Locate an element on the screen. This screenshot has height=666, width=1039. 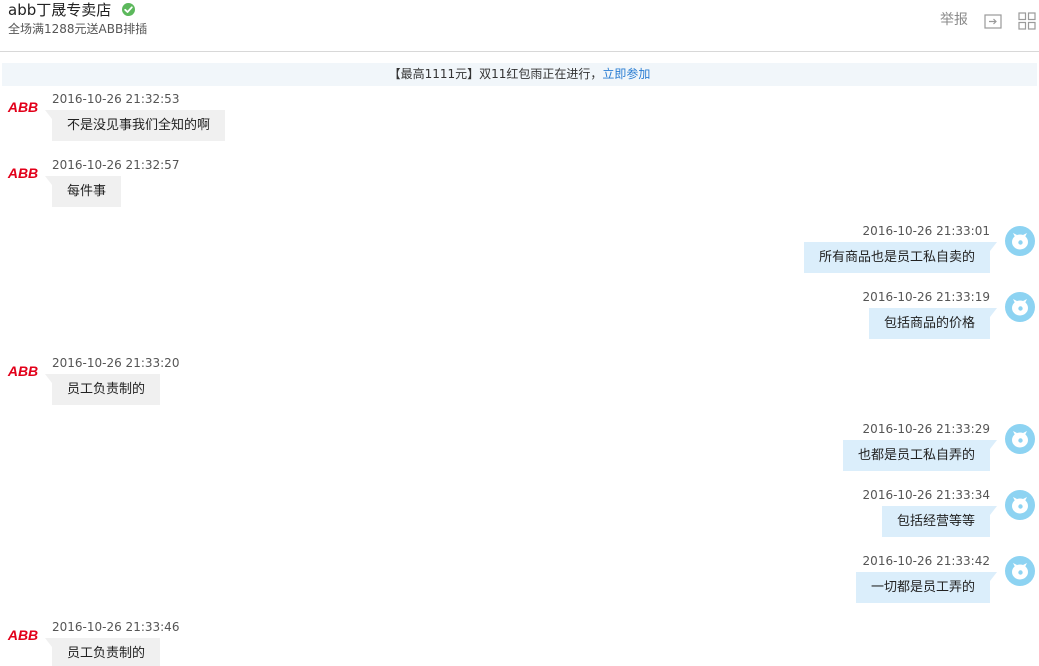
message-timestamp: 2016-10-26 21:33:20 is located at coordinates (116, 363).